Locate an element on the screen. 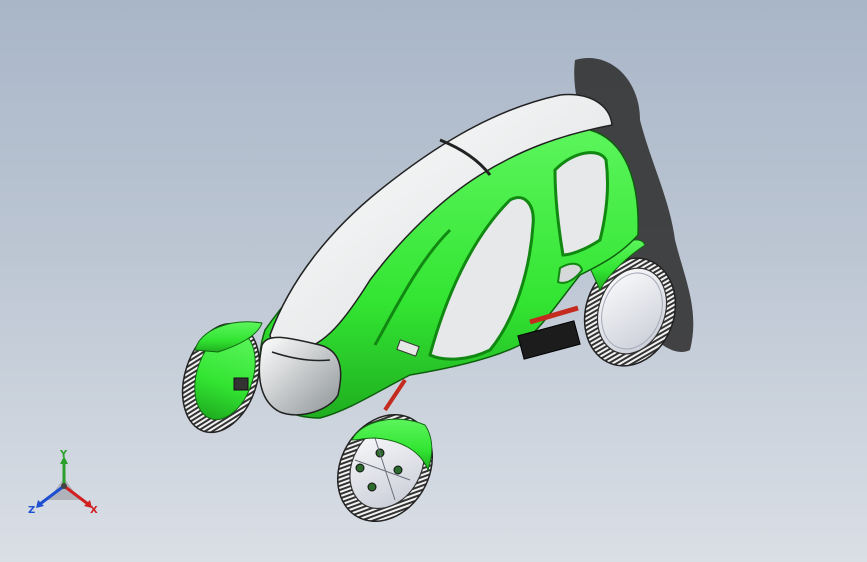 The image size is (867, 562). z-axis-label: Z is located at coordinates (32, 510).